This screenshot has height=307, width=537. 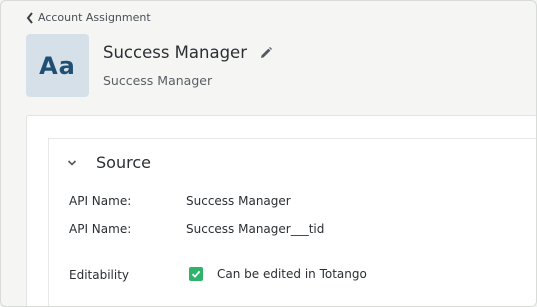 I want to click on page-title-row: Success Manager, so click(x=188, y=52).